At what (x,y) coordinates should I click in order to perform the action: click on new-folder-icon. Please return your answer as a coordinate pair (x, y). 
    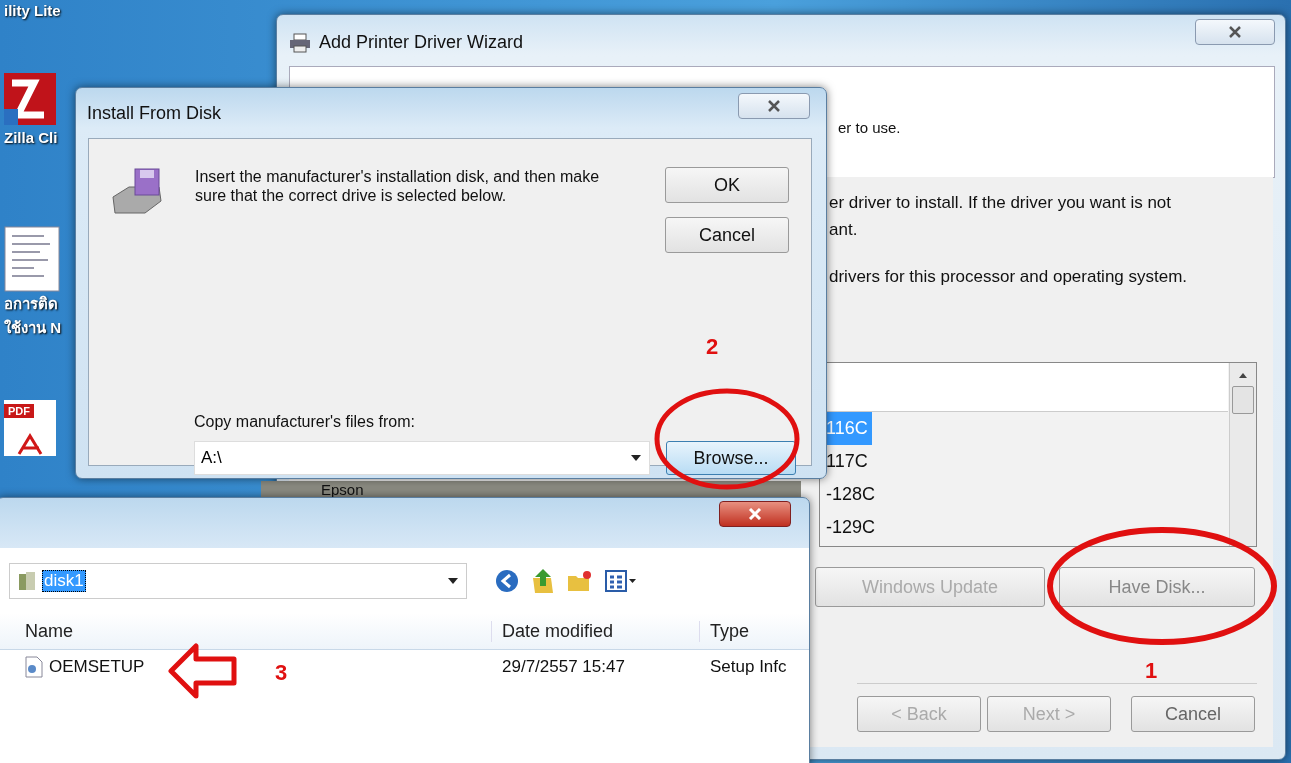
    Looking at the image, I should click on (580, 581).